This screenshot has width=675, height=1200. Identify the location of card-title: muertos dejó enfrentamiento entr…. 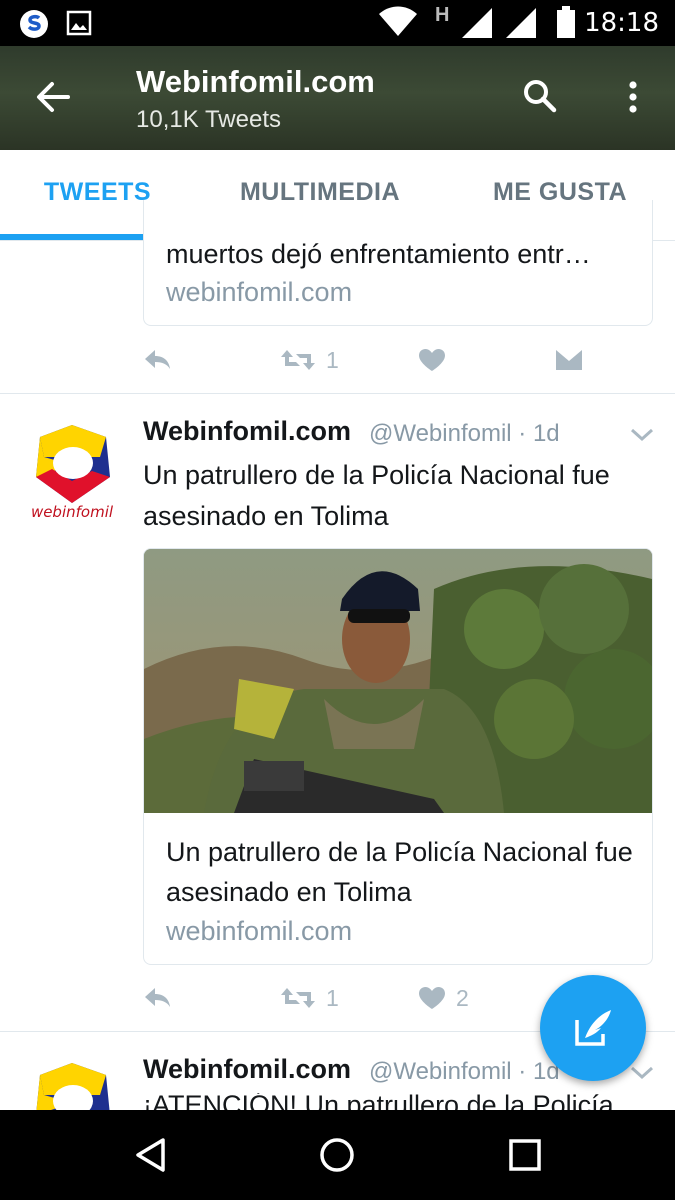
(378, 254).